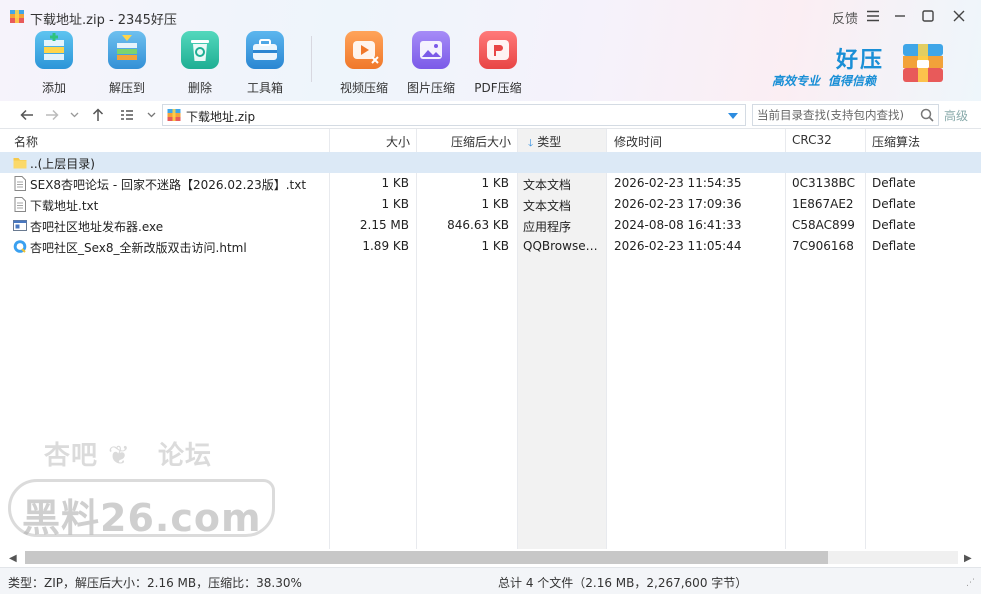 This screenshot has height=594, width=981. I want to click on file-mtime: 2026-02-23 11:05:44, so click(678, 246).